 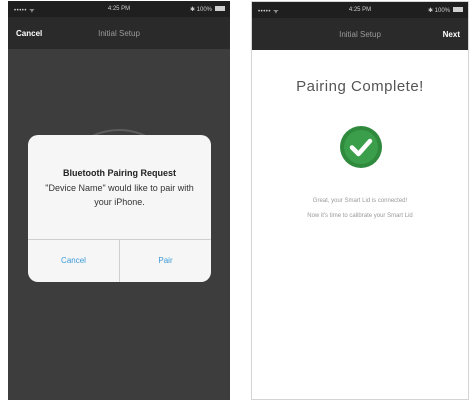 I want to click on pairing-complete-heading: Pairing Complete!, so click(x=360, y=86).